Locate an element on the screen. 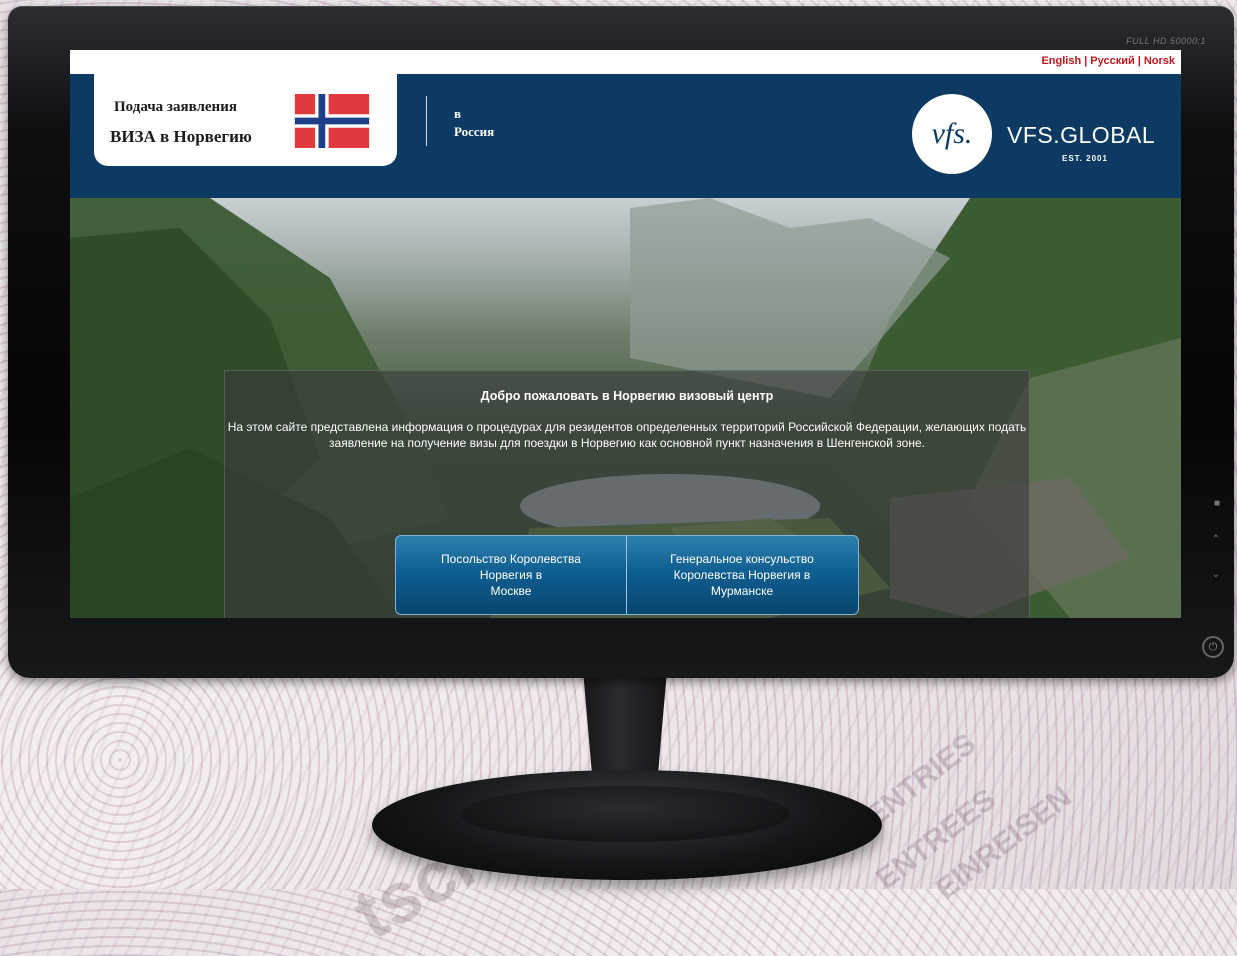 The height and width of the screenshot is (956, 1237). lang-norsk-link: Norsk is located at coordinates (1159, 61).